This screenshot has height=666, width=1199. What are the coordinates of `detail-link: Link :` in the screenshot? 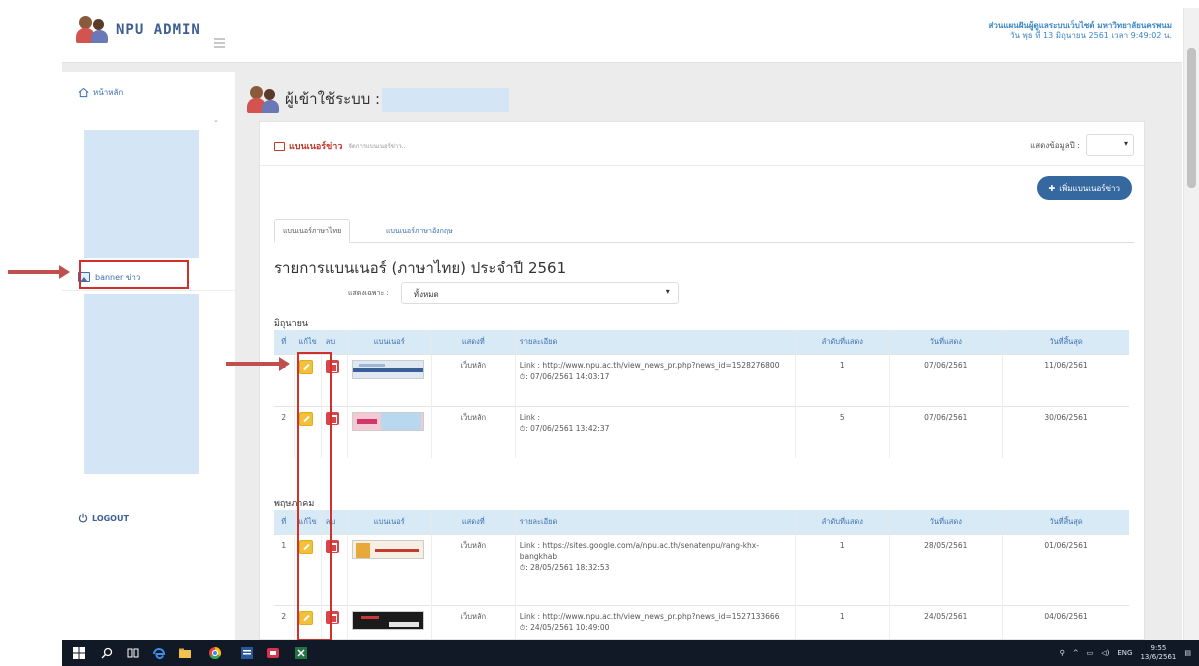 It's located at (655, 417).